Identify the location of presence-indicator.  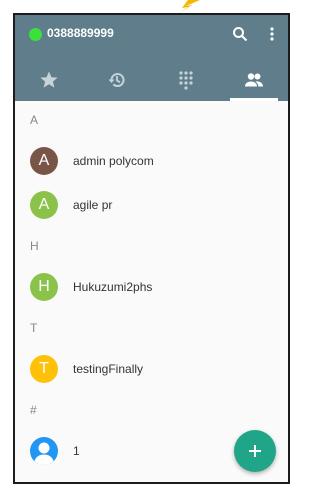
(35, 34).